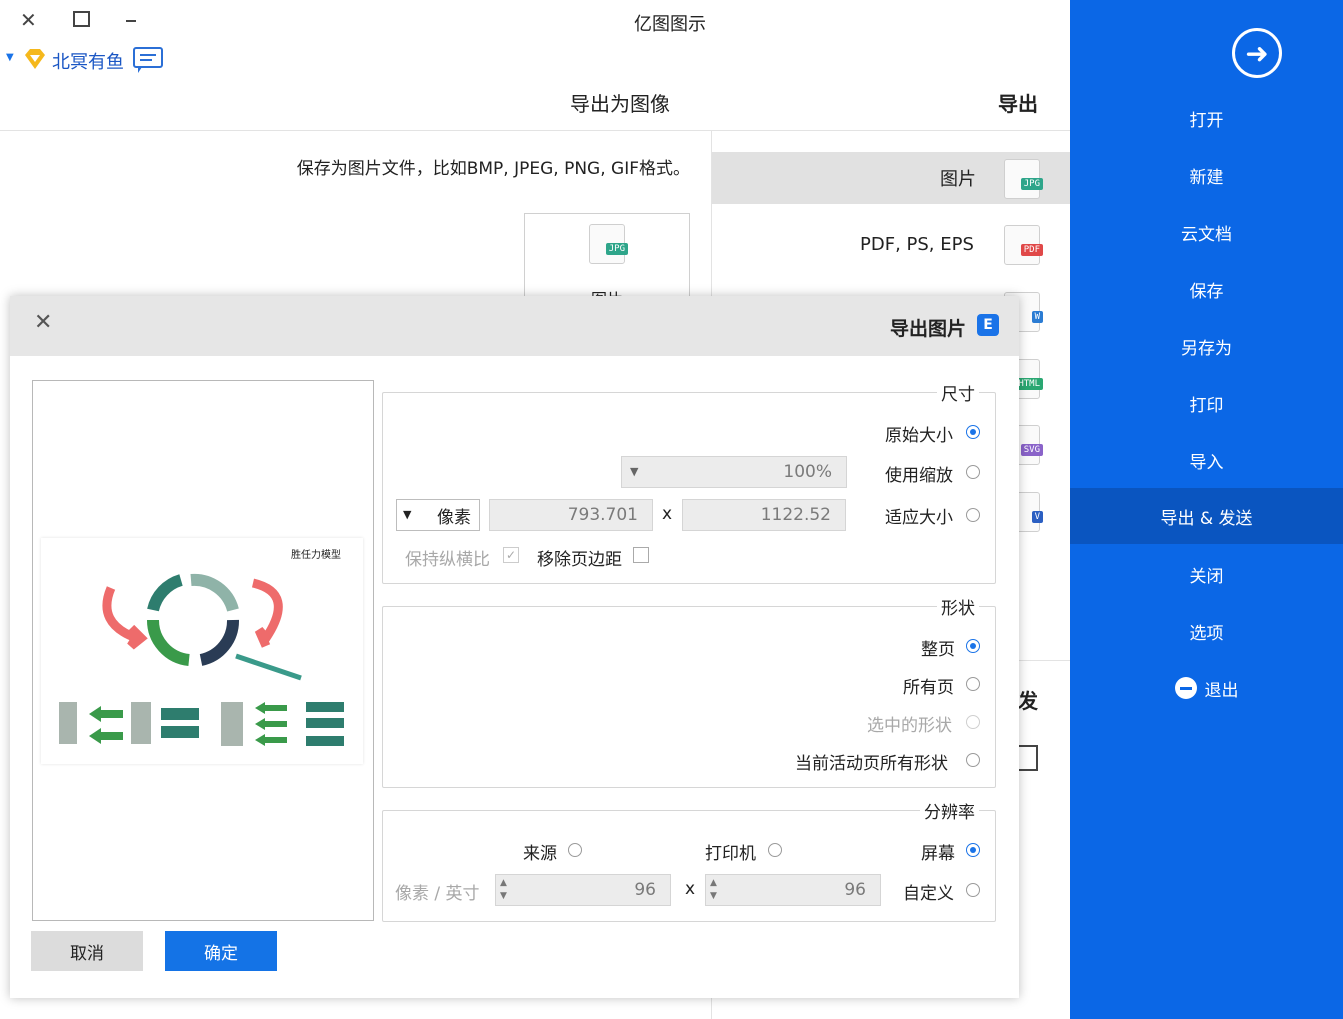 This screenshot has height=1019, width=1343. I want to click on feedback-icon, so click(148, 60).